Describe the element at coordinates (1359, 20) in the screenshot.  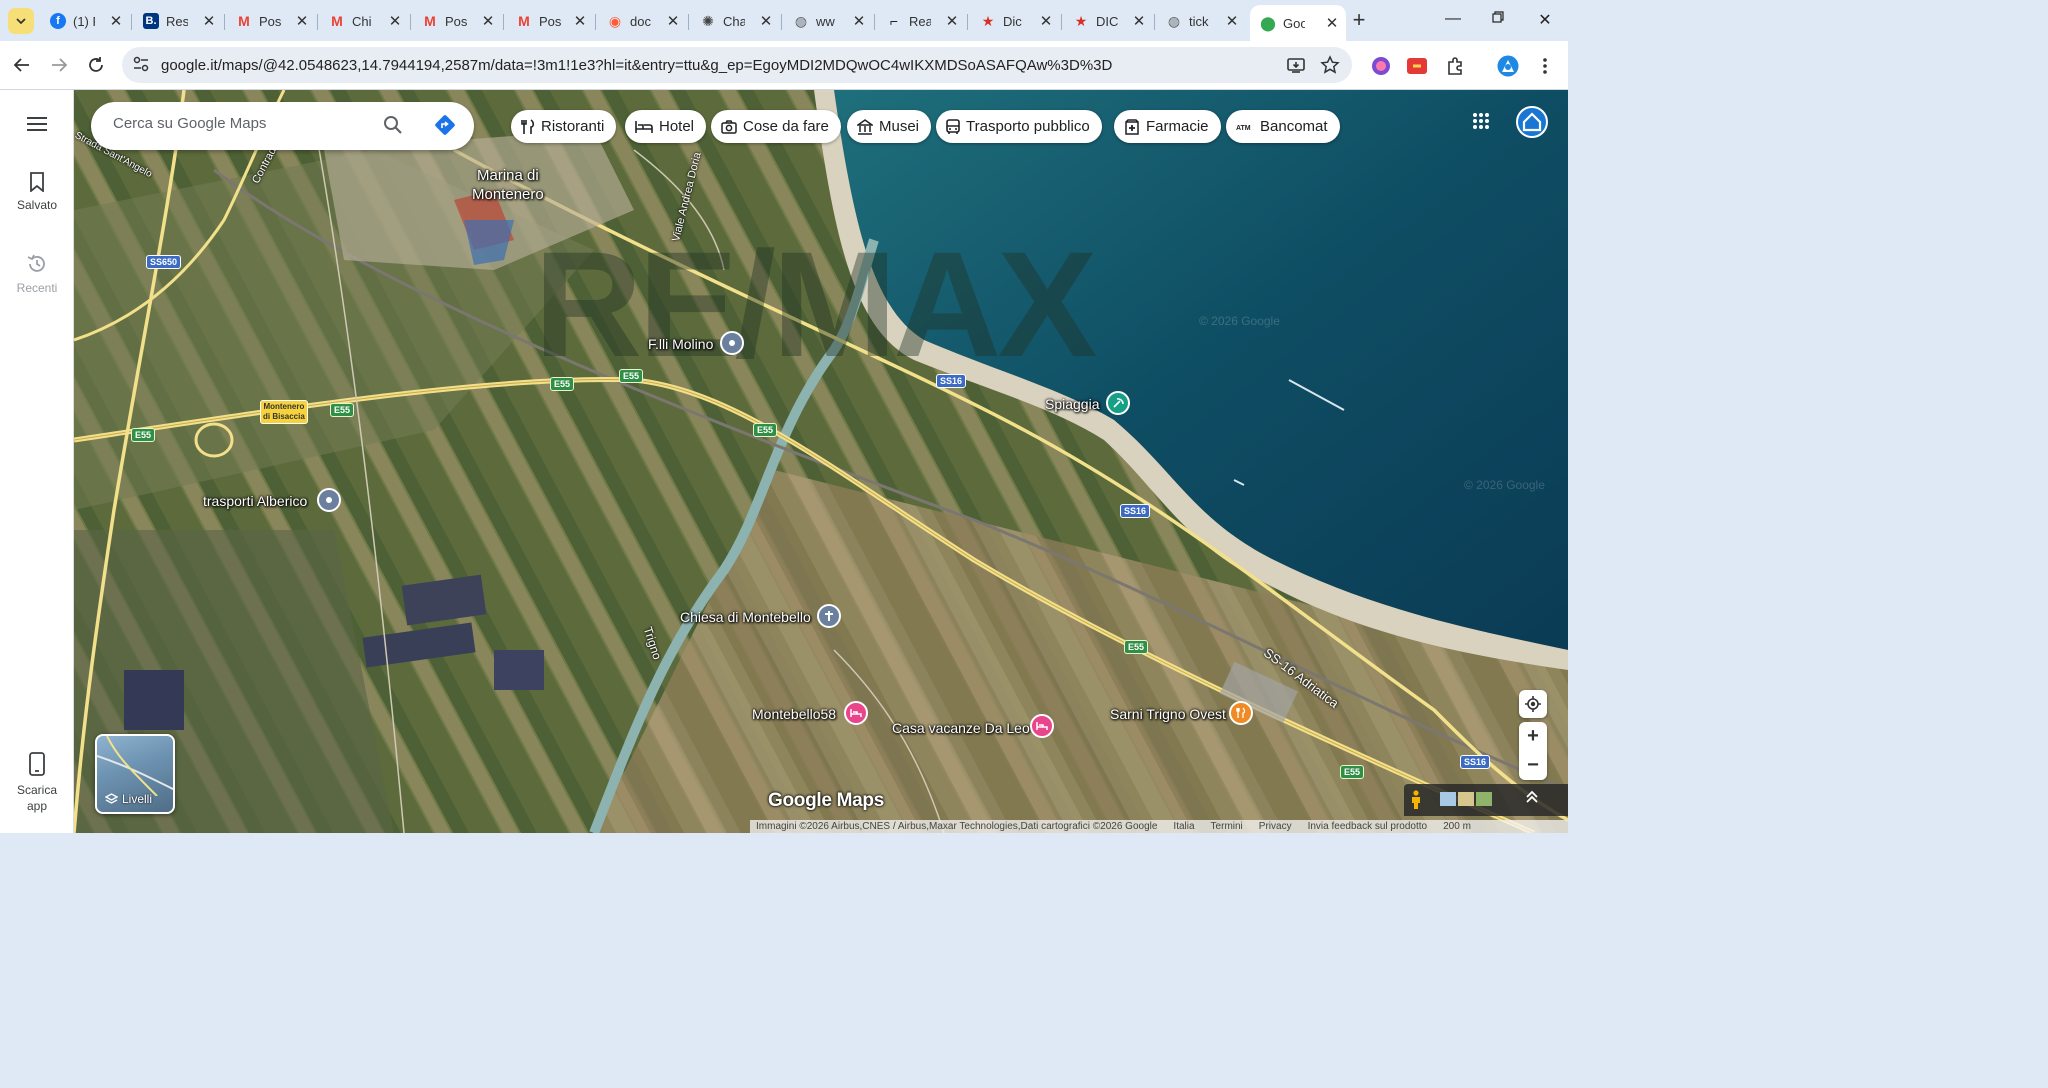
I see `new-tab-button: +` at that location.